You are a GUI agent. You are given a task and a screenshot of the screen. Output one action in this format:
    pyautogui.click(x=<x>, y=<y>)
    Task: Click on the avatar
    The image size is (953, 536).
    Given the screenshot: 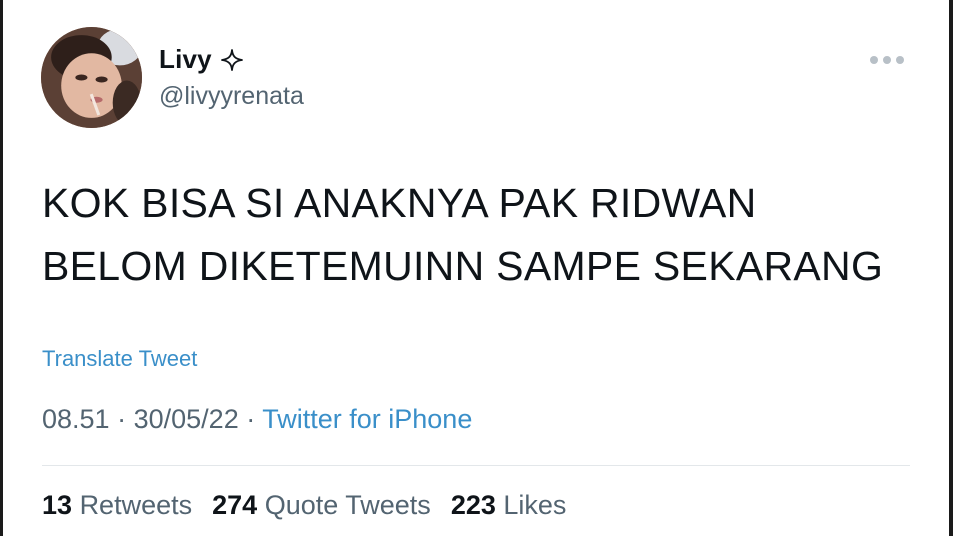 What is the action you would take?
    pyautogui.click(x=91, y=77)
    